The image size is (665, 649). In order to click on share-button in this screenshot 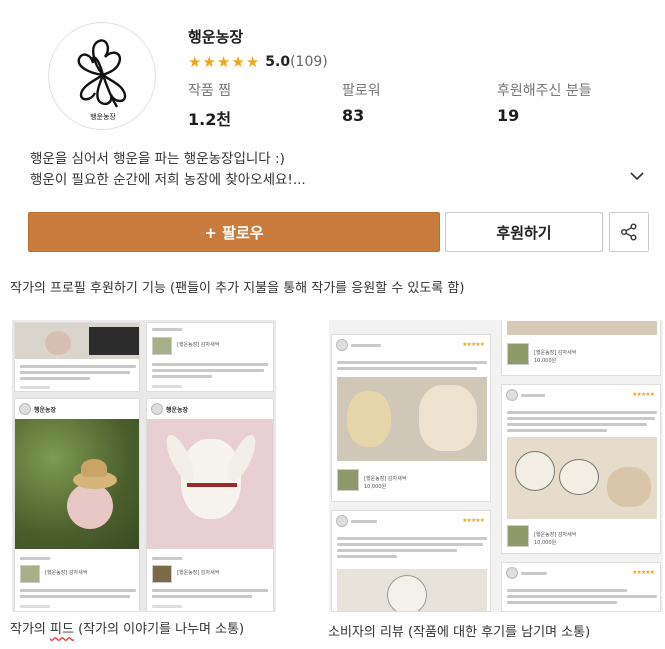, I will do `click(629, 232)`.